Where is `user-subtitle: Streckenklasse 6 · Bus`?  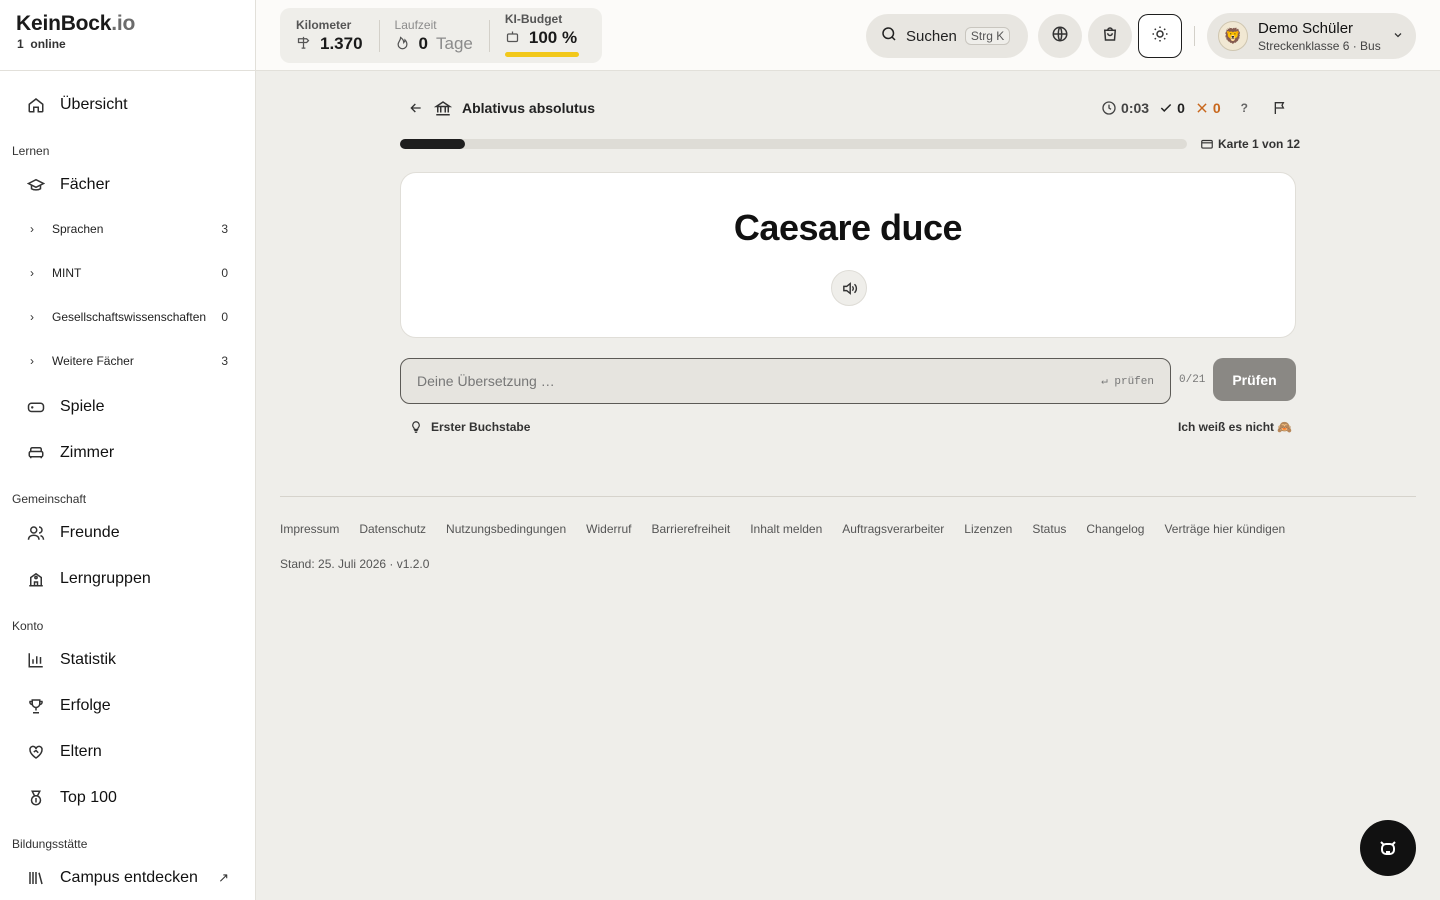 user-subtitle: Streckenklasse 6 · Bus is located at coordinates (1319, 45).